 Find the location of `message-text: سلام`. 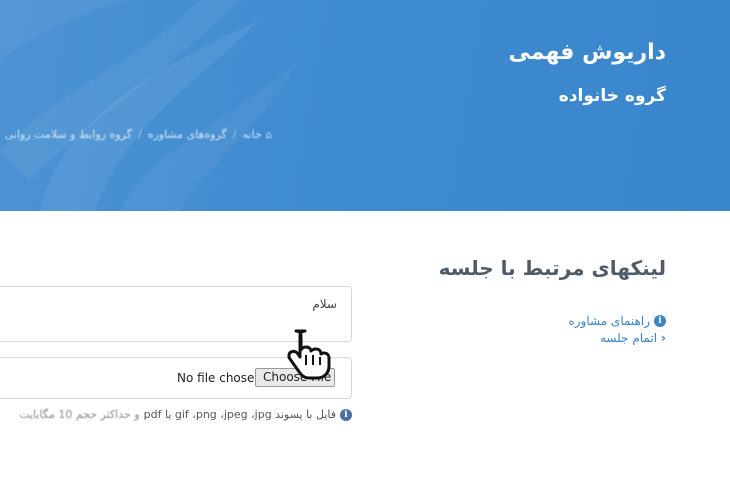

message-text: سلام is located at coordinates (324, 304).